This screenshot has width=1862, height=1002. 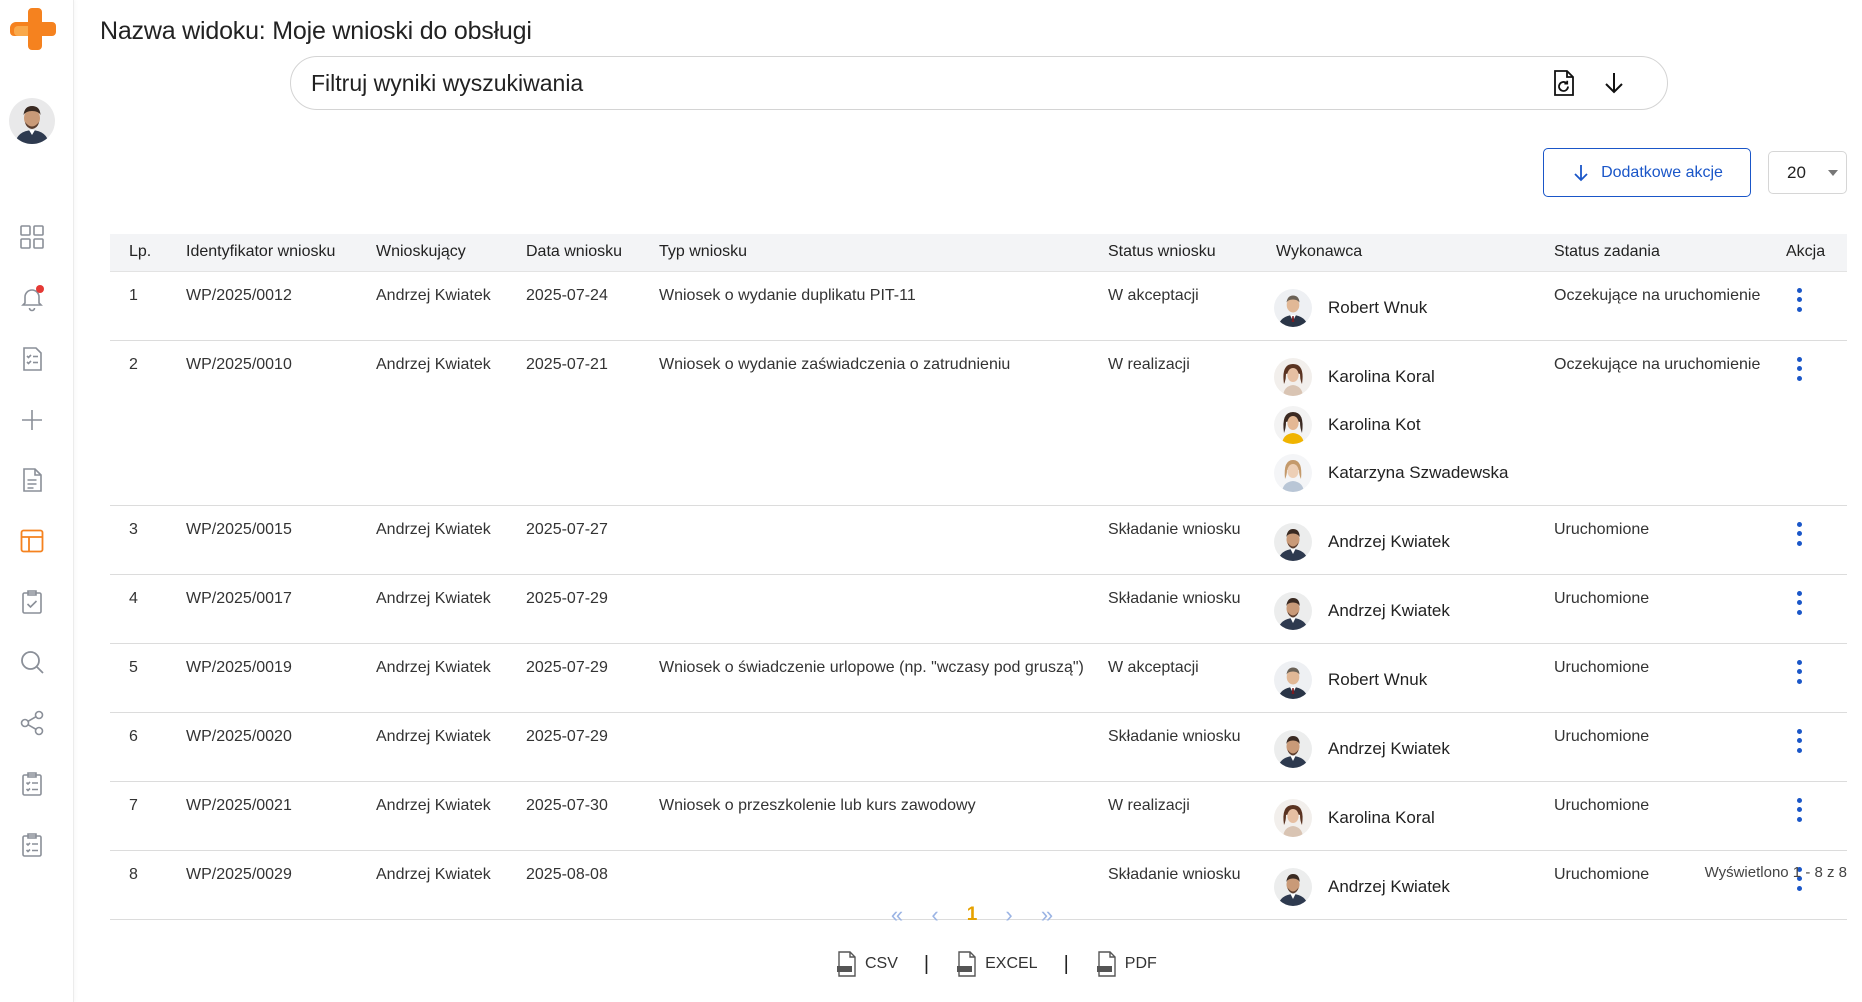 What do you see at coordinates (1670, 253) in the screenshot?
I see `header-task-status: Status zadania` at bounding box center [1670, 253].